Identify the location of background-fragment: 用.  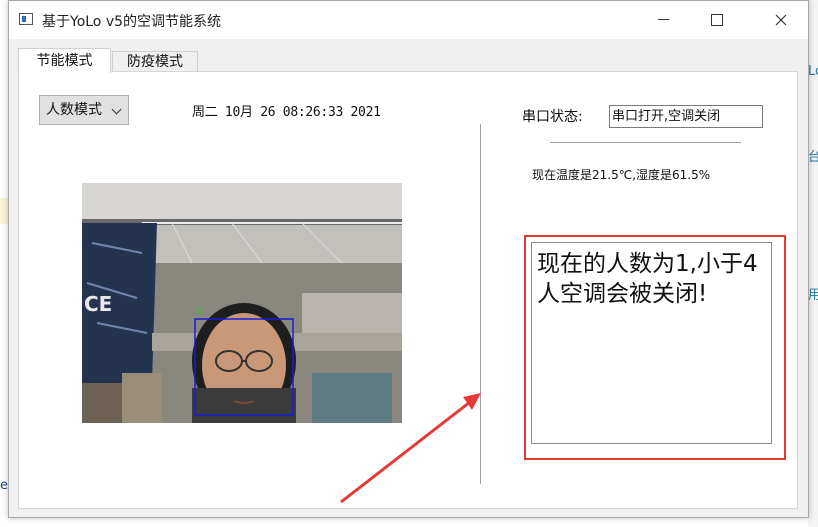
(813, 295).